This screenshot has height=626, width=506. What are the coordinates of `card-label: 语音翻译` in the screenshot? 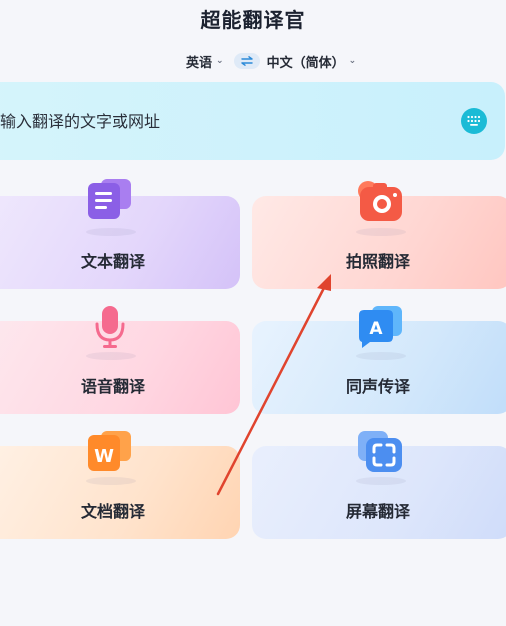 It's located at (112, 386).